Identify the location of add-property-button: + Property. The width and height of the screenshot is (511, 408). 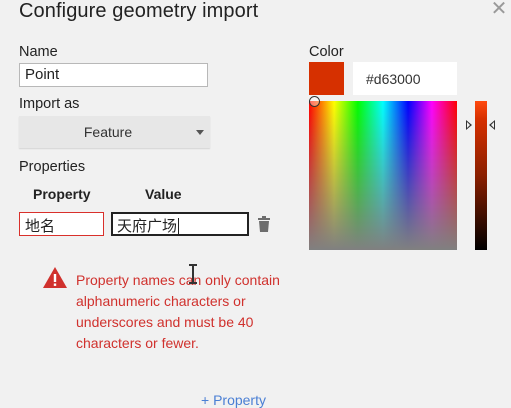
(233, 400).